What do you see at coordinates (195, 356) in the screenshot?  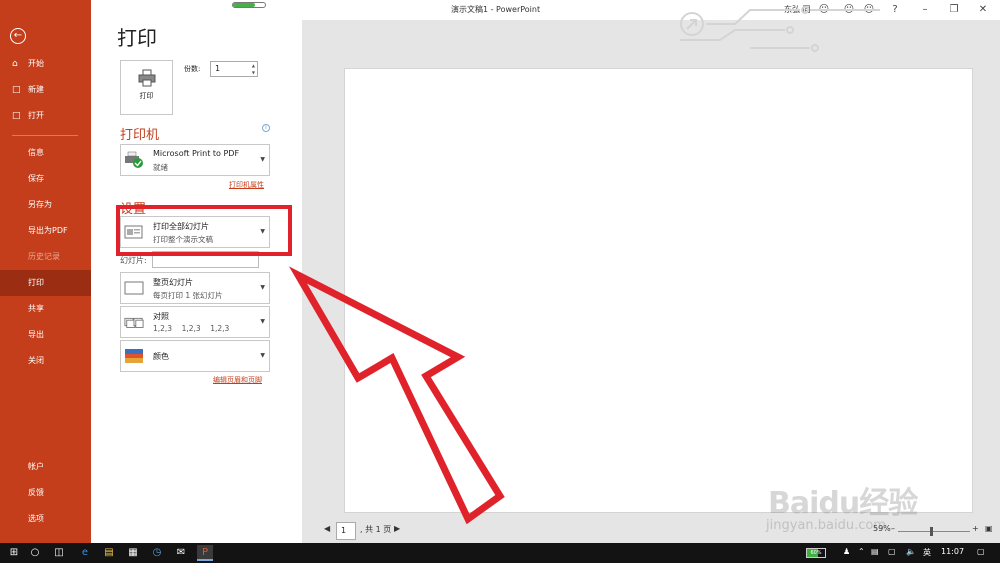 I see `color-dropdown: 颜色 ▼` at bounding box center [195, 356].